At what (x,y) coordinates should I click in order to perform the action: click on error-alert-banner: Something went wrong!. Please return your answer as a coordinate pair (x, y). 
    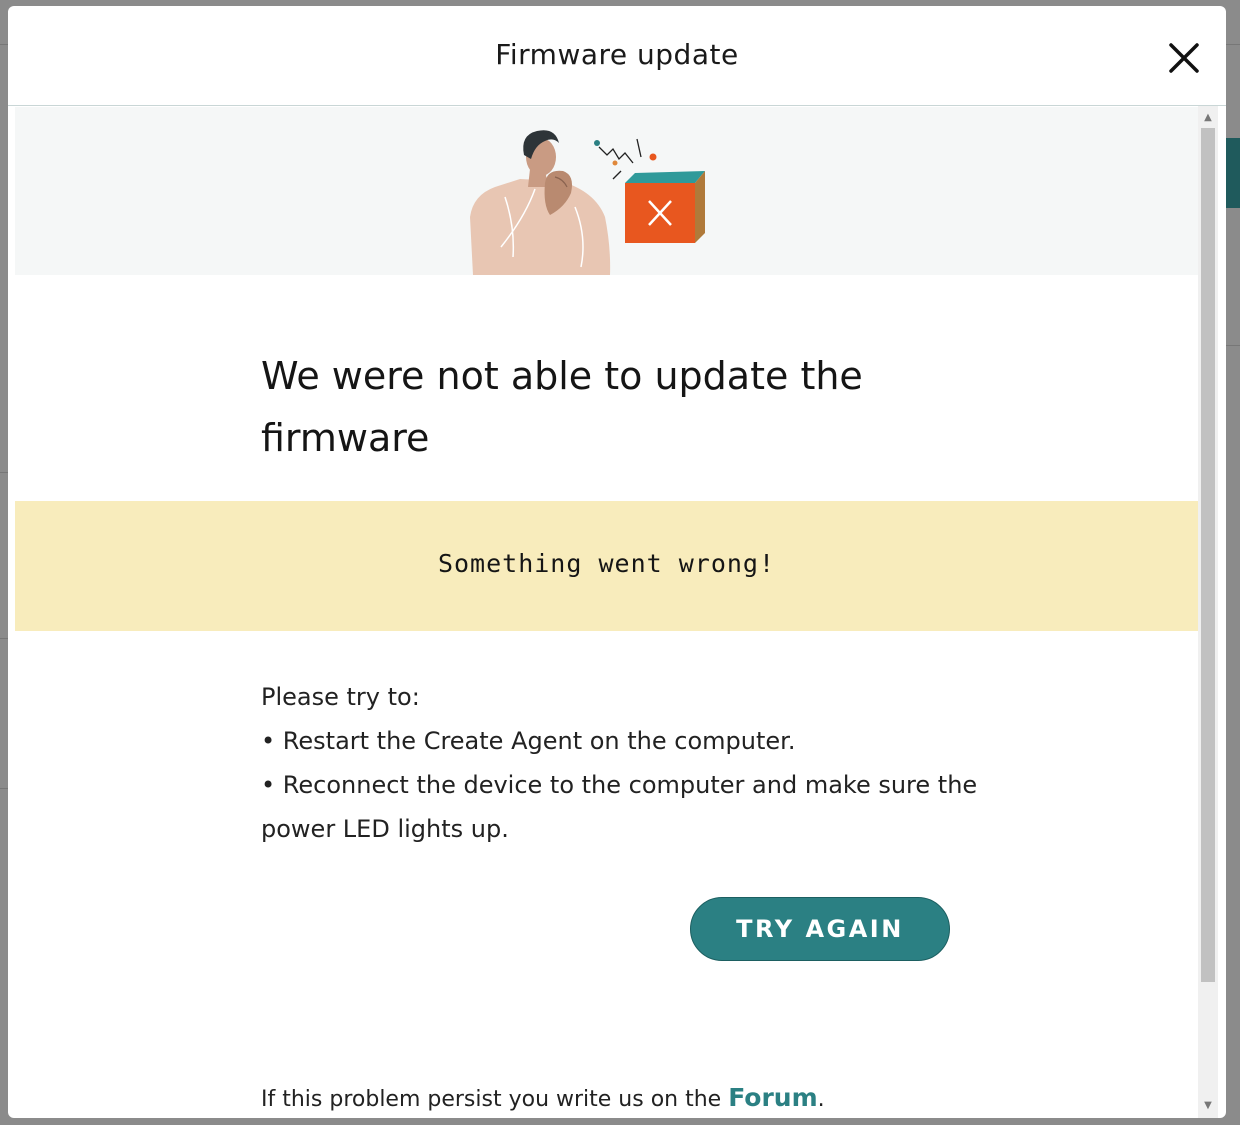
    Looking at the image, I should click on (606, 566).